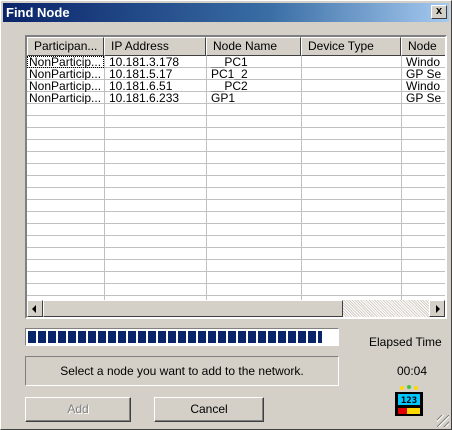 This screenshot has width=452, height=430. What do you see at coordinates (193, 308) in the screenshot?
I see `scroll-thumb` at bounding box center [193, 308].